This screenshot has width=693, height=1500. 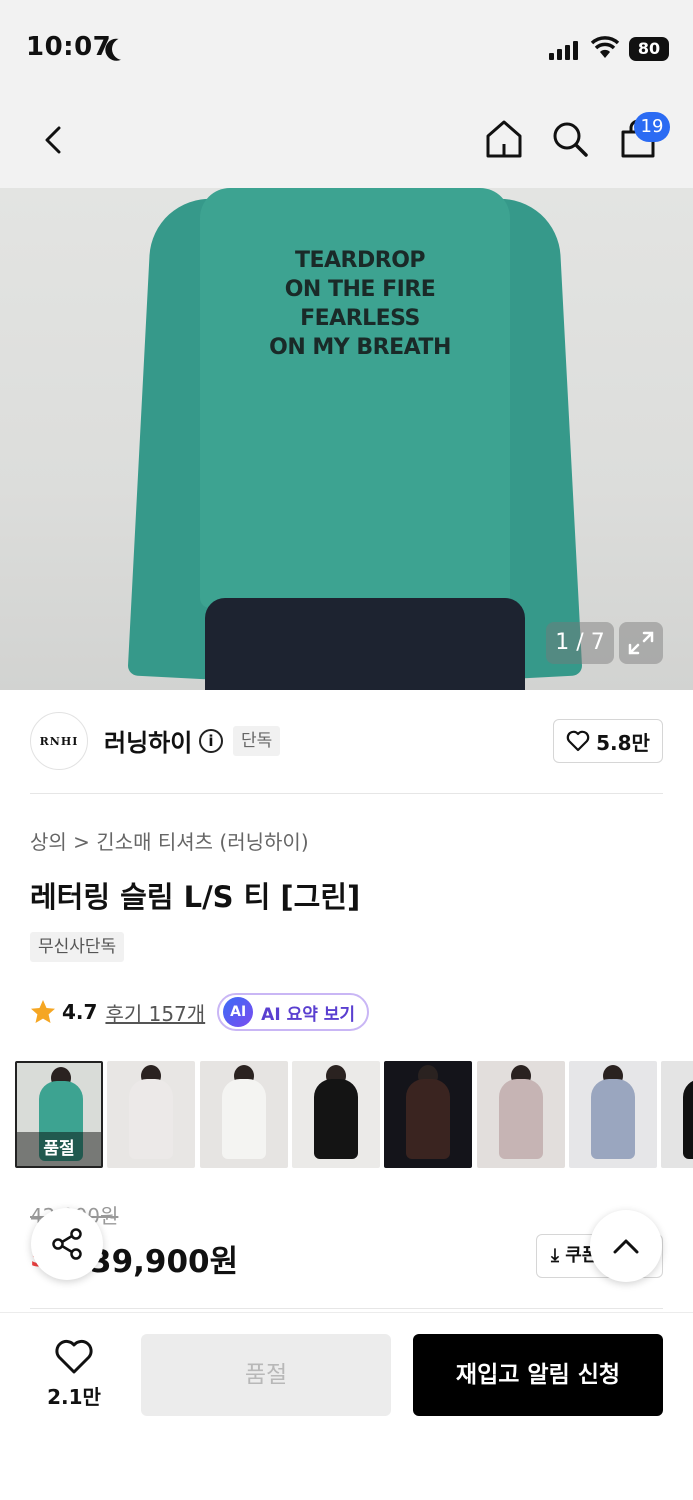 What do you see at coordinates (43, 1011) in the screenshot?
I see `star-icon` at bounding box center [43, 1011].